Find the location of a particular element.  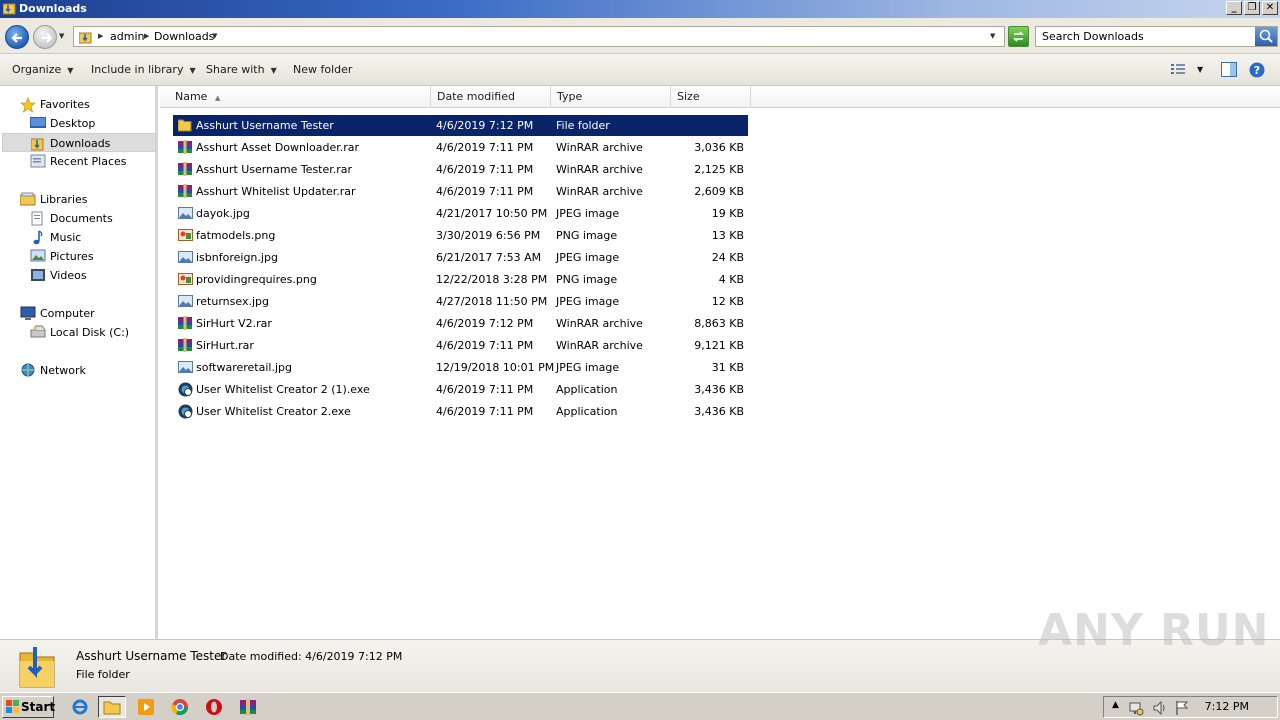

clock: 7:12 PM is located at coordinates (1227, 706).